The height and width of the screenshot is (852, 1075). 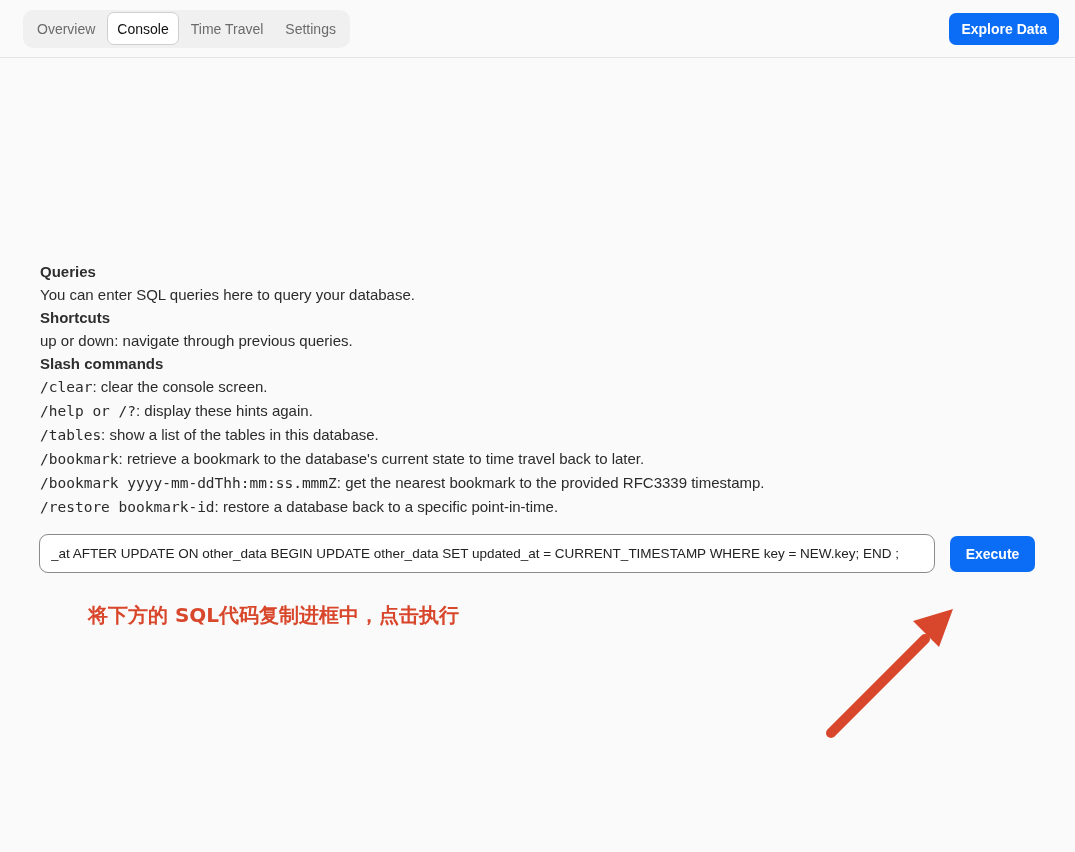 What do you see at coordinates (177, 411) in the screenshot?
I see `help-line: /help or /?: display these hints again.` at bounding box center [177, 411].